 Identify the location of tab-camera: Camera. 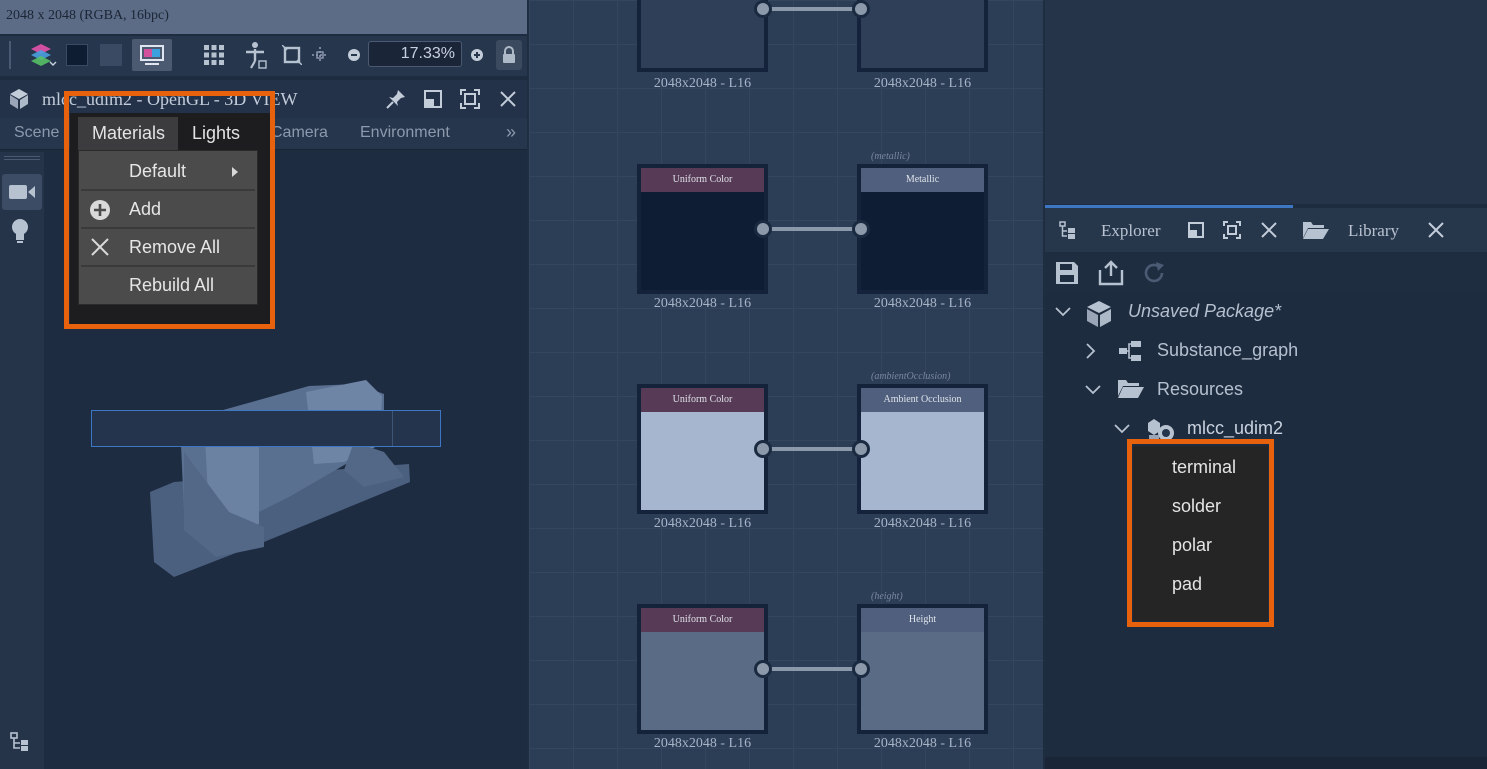
(299, 133).